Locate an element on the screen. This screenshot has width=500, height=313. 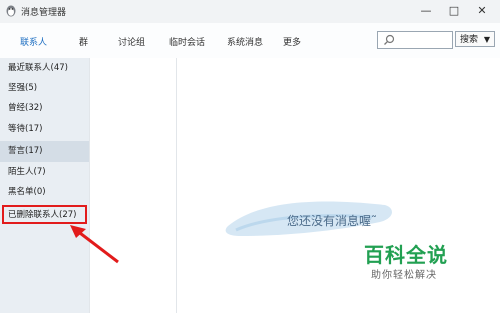
empty-message: 您还没有消息喔˜ is located at coordinates (332, 221).